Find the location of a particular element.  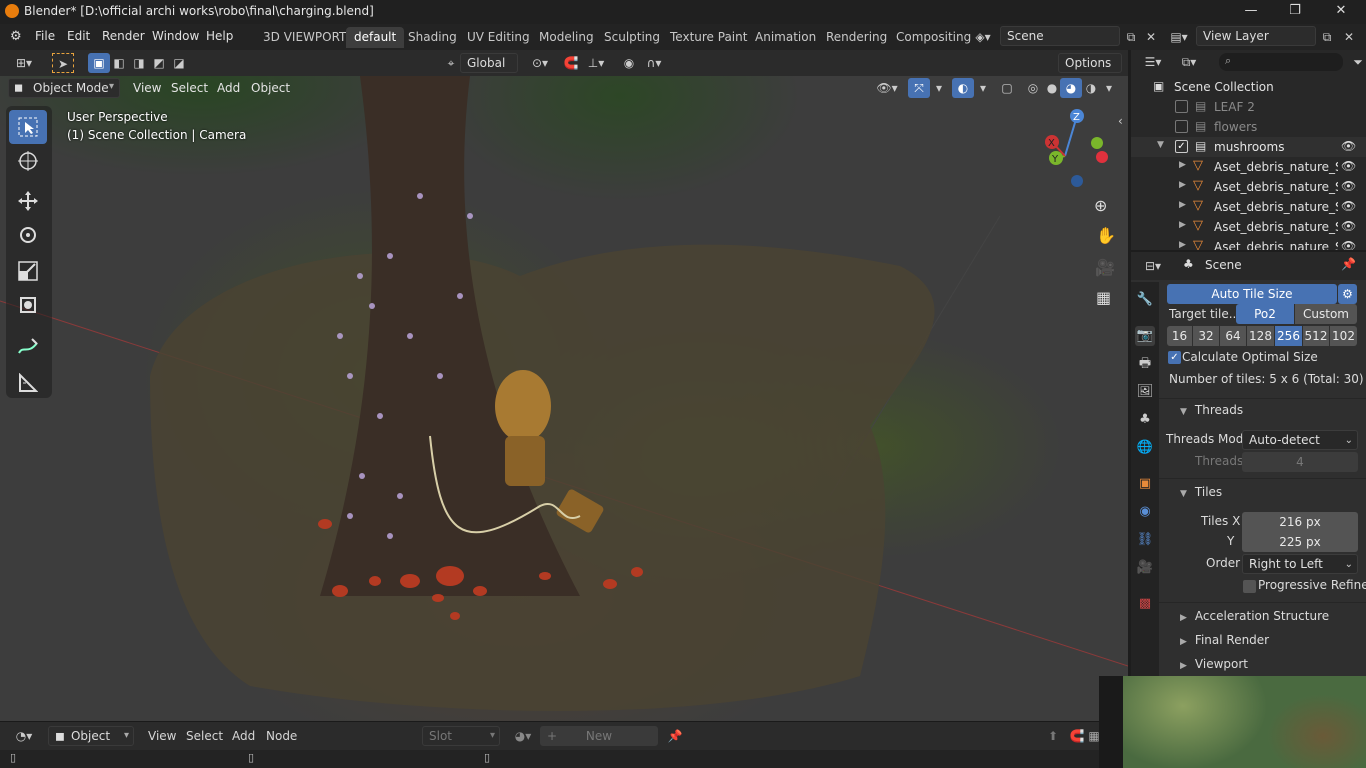

material-preview-icon: ◕ is located at coordinates (1071, 88).